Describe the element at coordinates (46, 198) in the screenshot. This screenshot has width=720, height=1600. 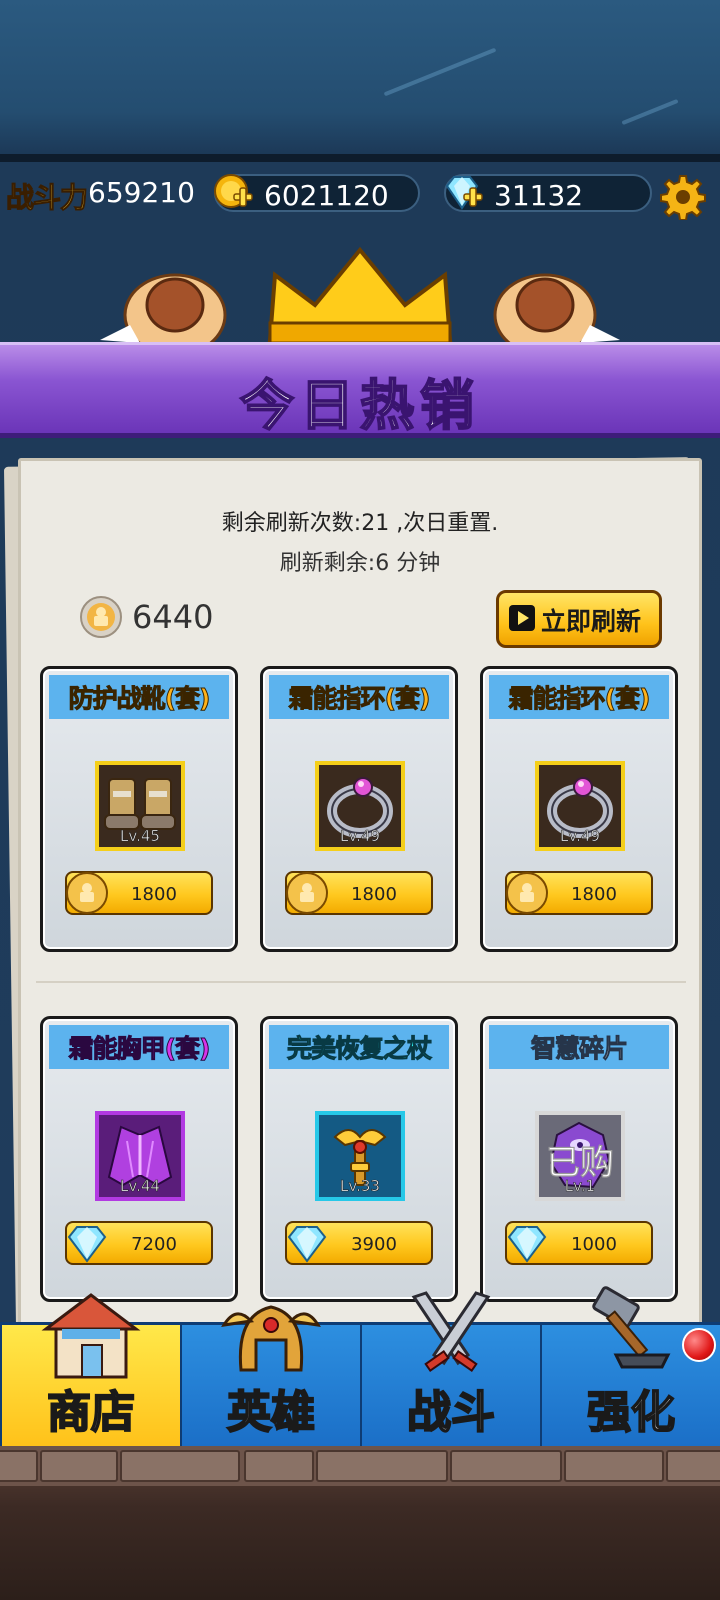
I see `power-label: 战斗力` at that location.